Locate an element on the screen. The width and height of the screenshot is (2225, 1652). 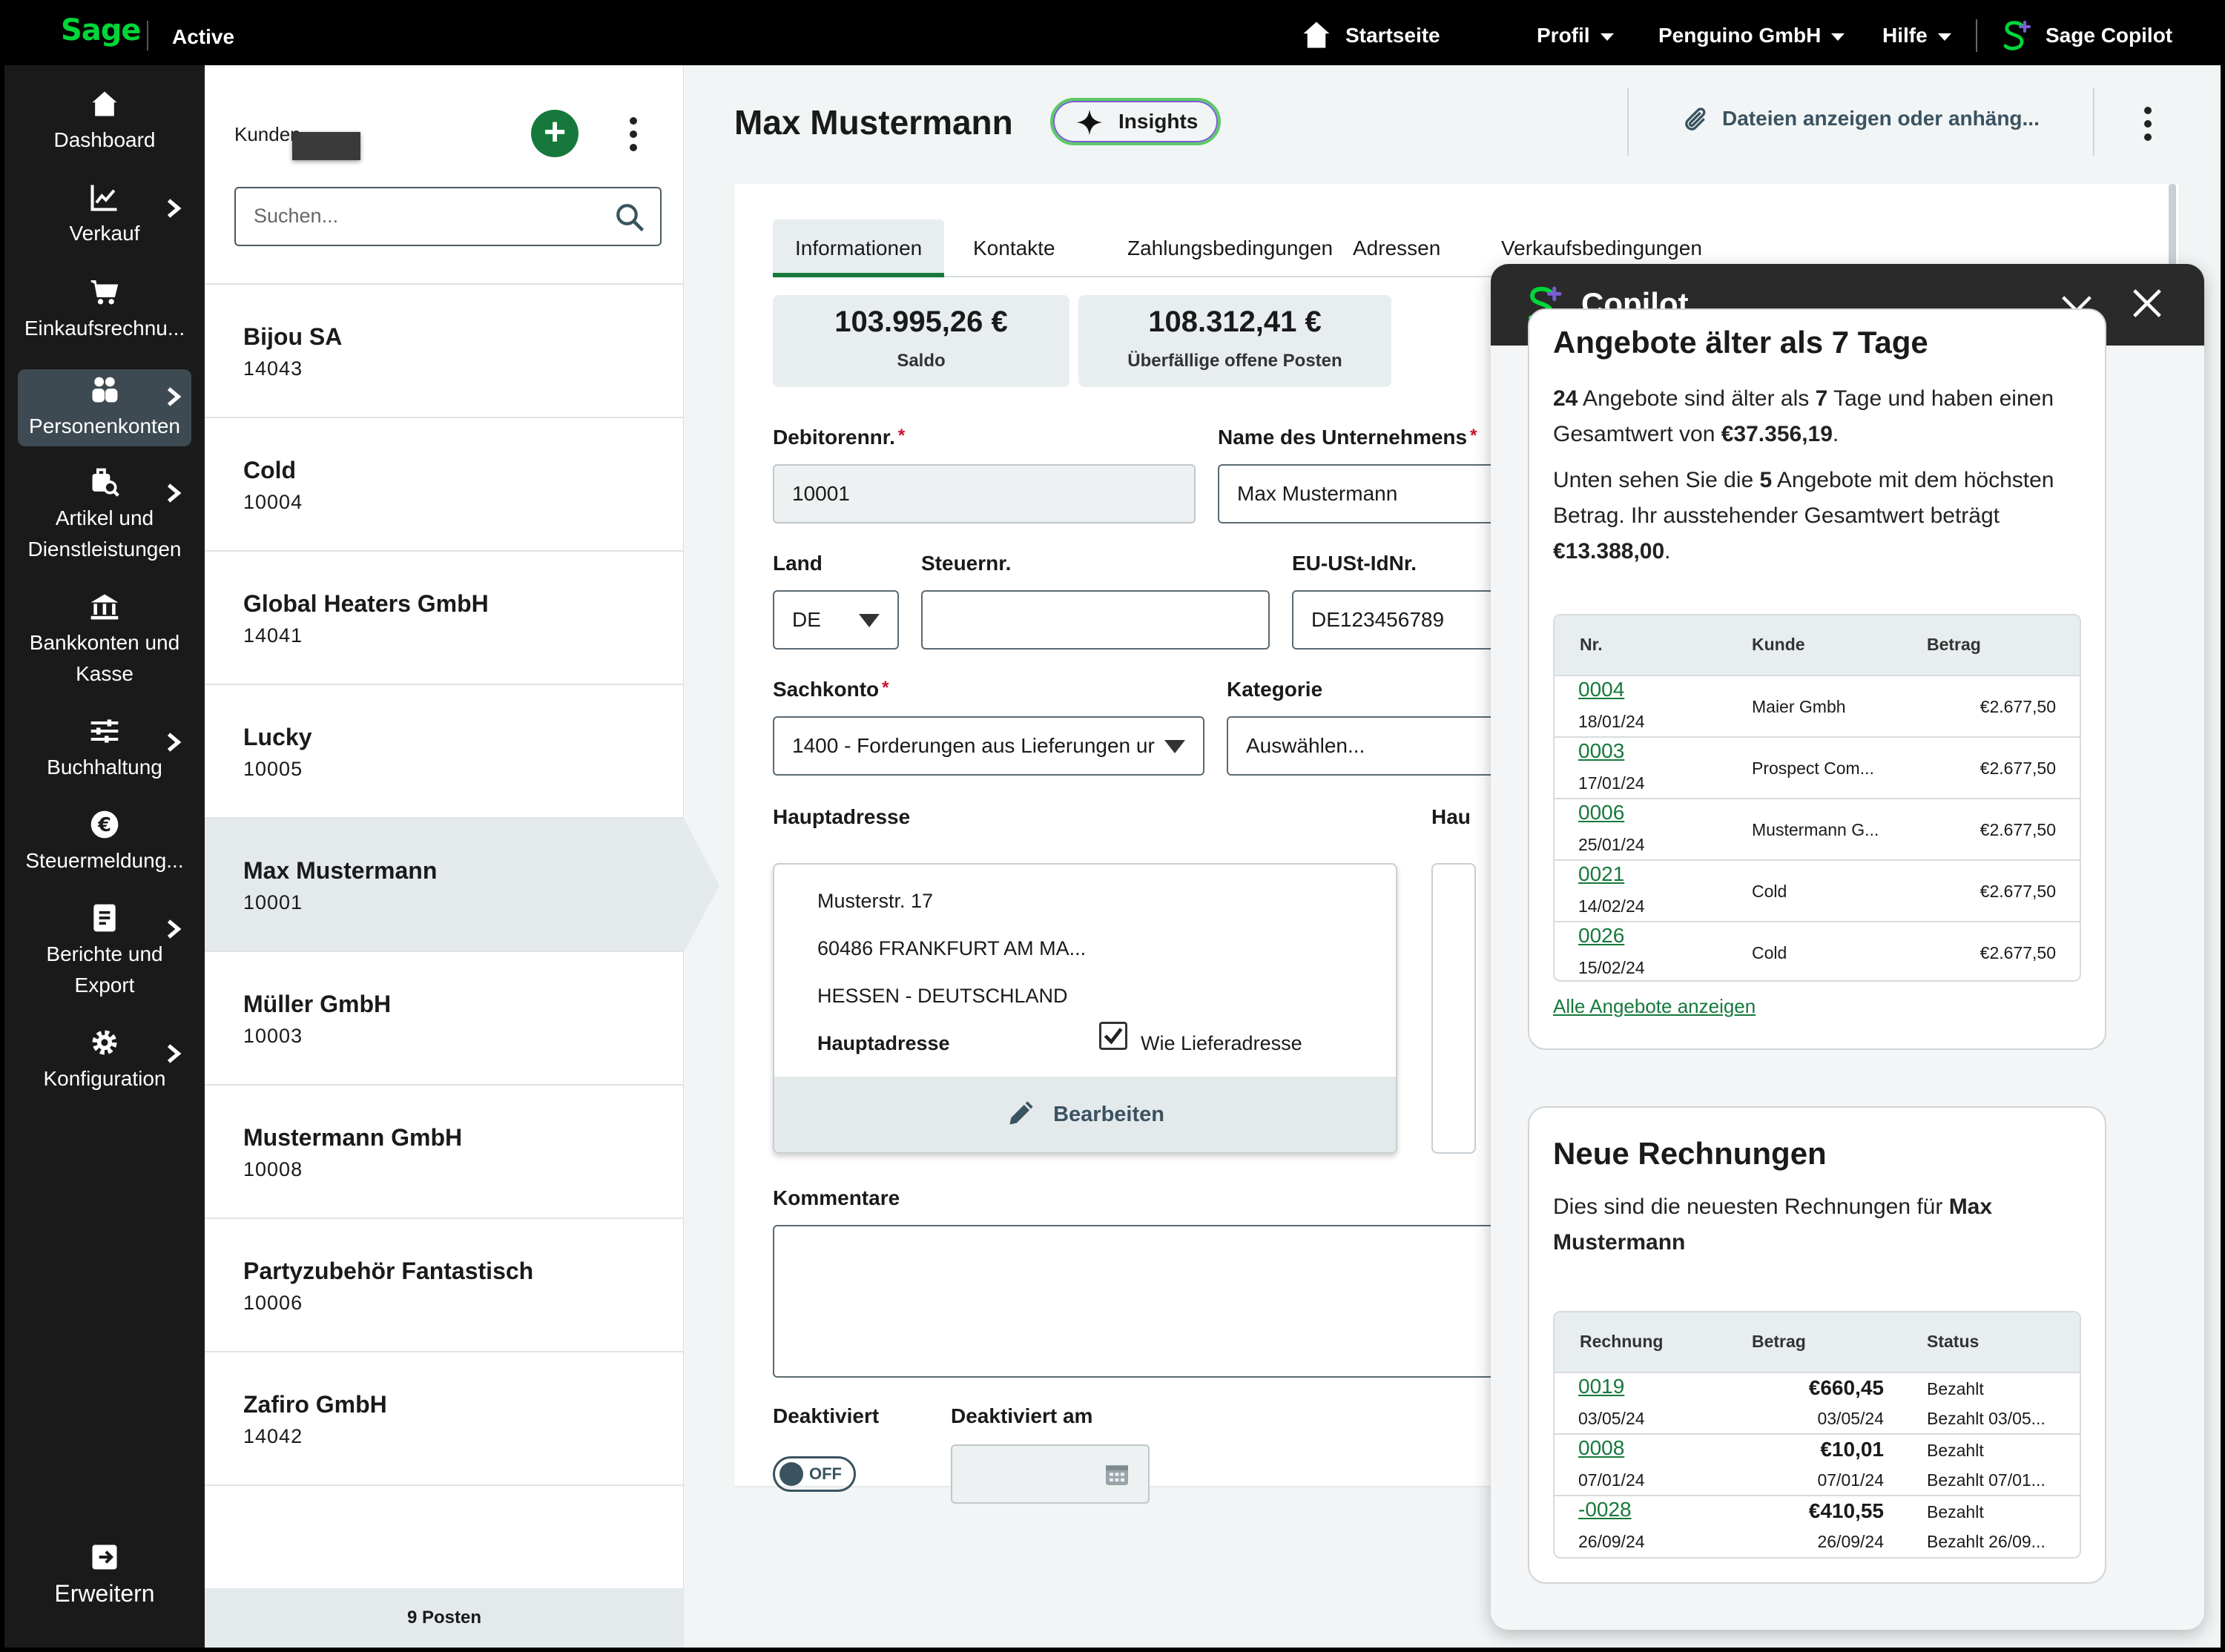
sidebar-expand-button: Erweitern is located at coordinates (105, 1575).